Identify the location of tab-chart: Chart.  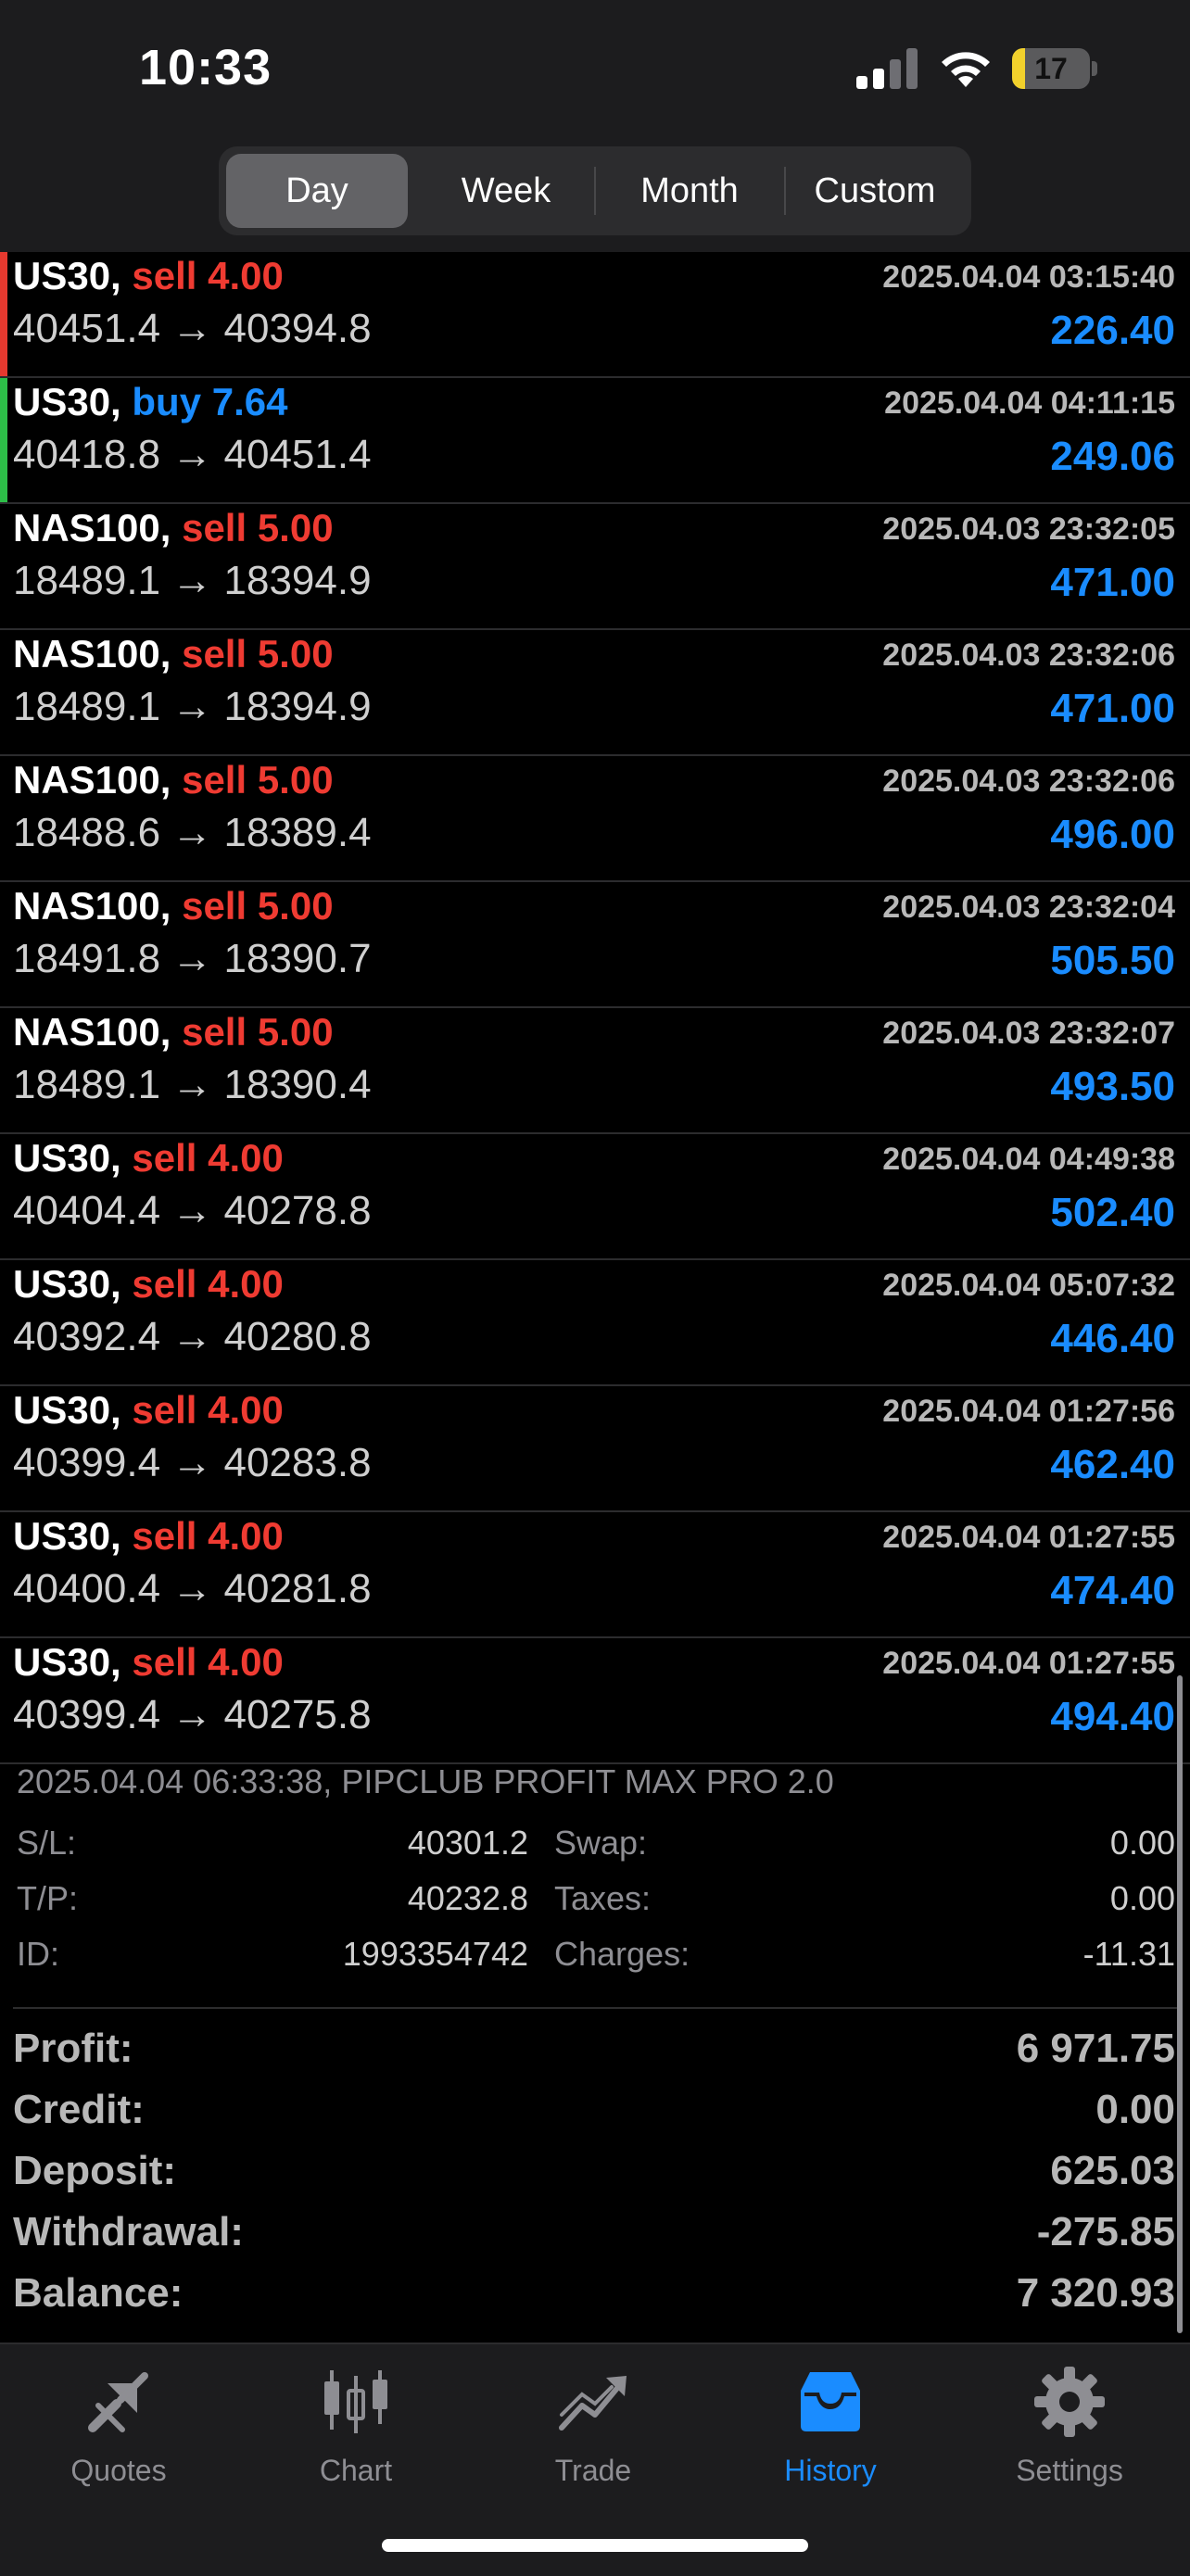
(356, 2432).